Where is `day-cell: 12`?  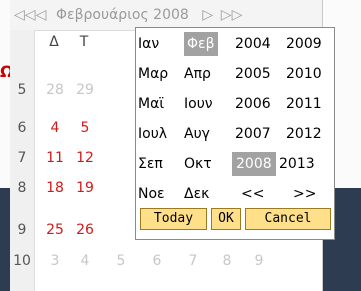
day-cell: 12 is located at coordinates (85, 158).